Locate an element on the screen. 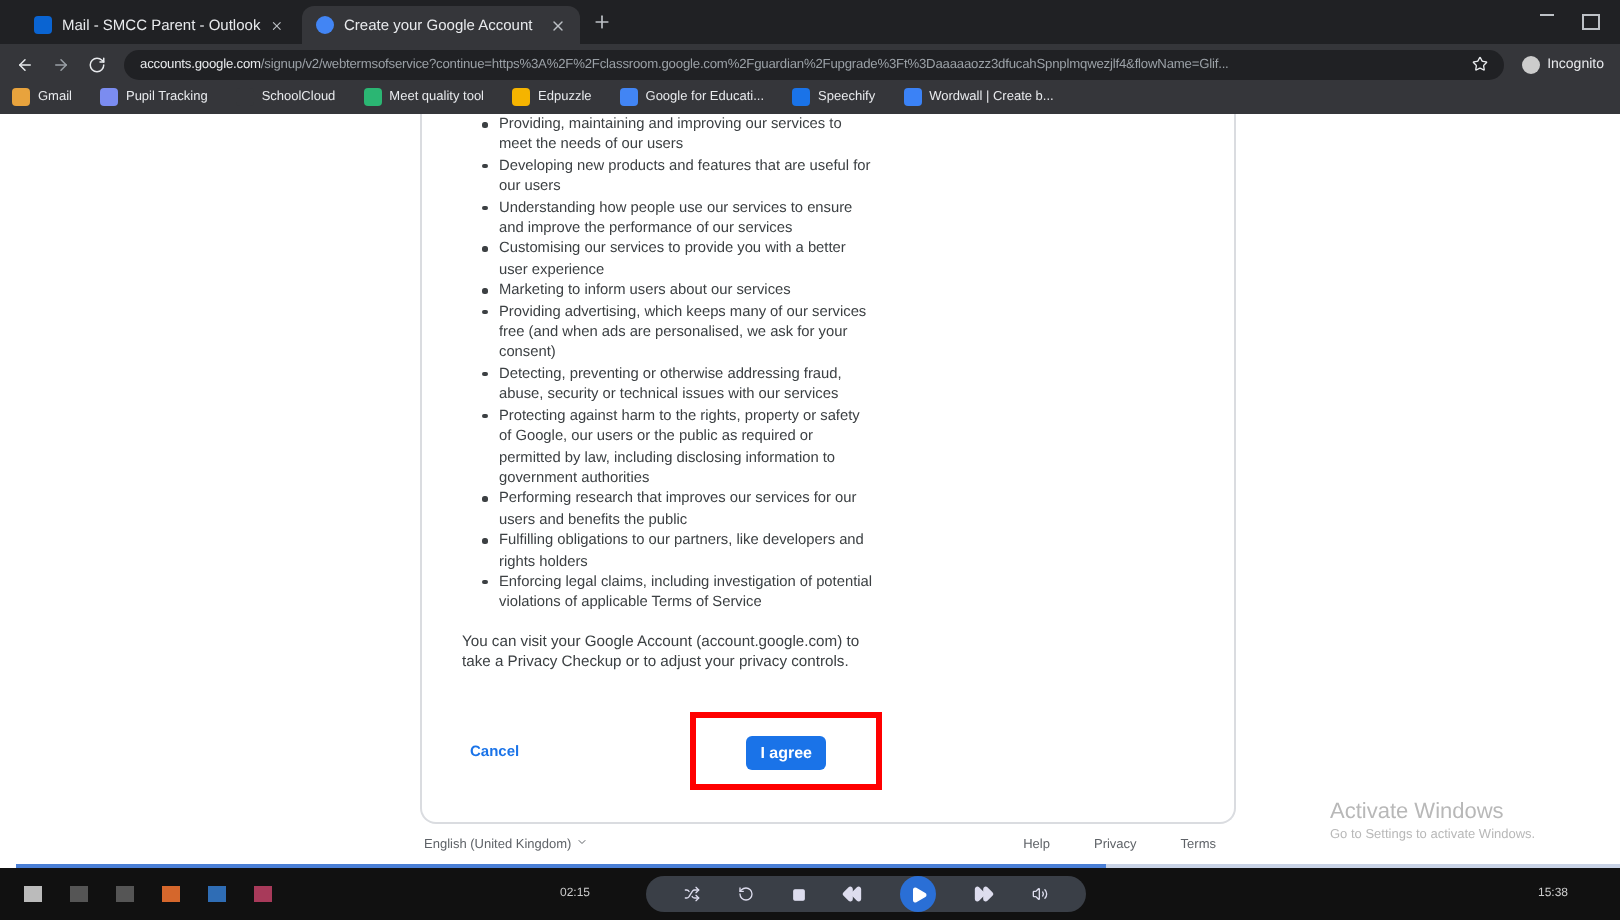 This screenshot has width=1620, height=920. play-icon is located at coordinates (918, 894).